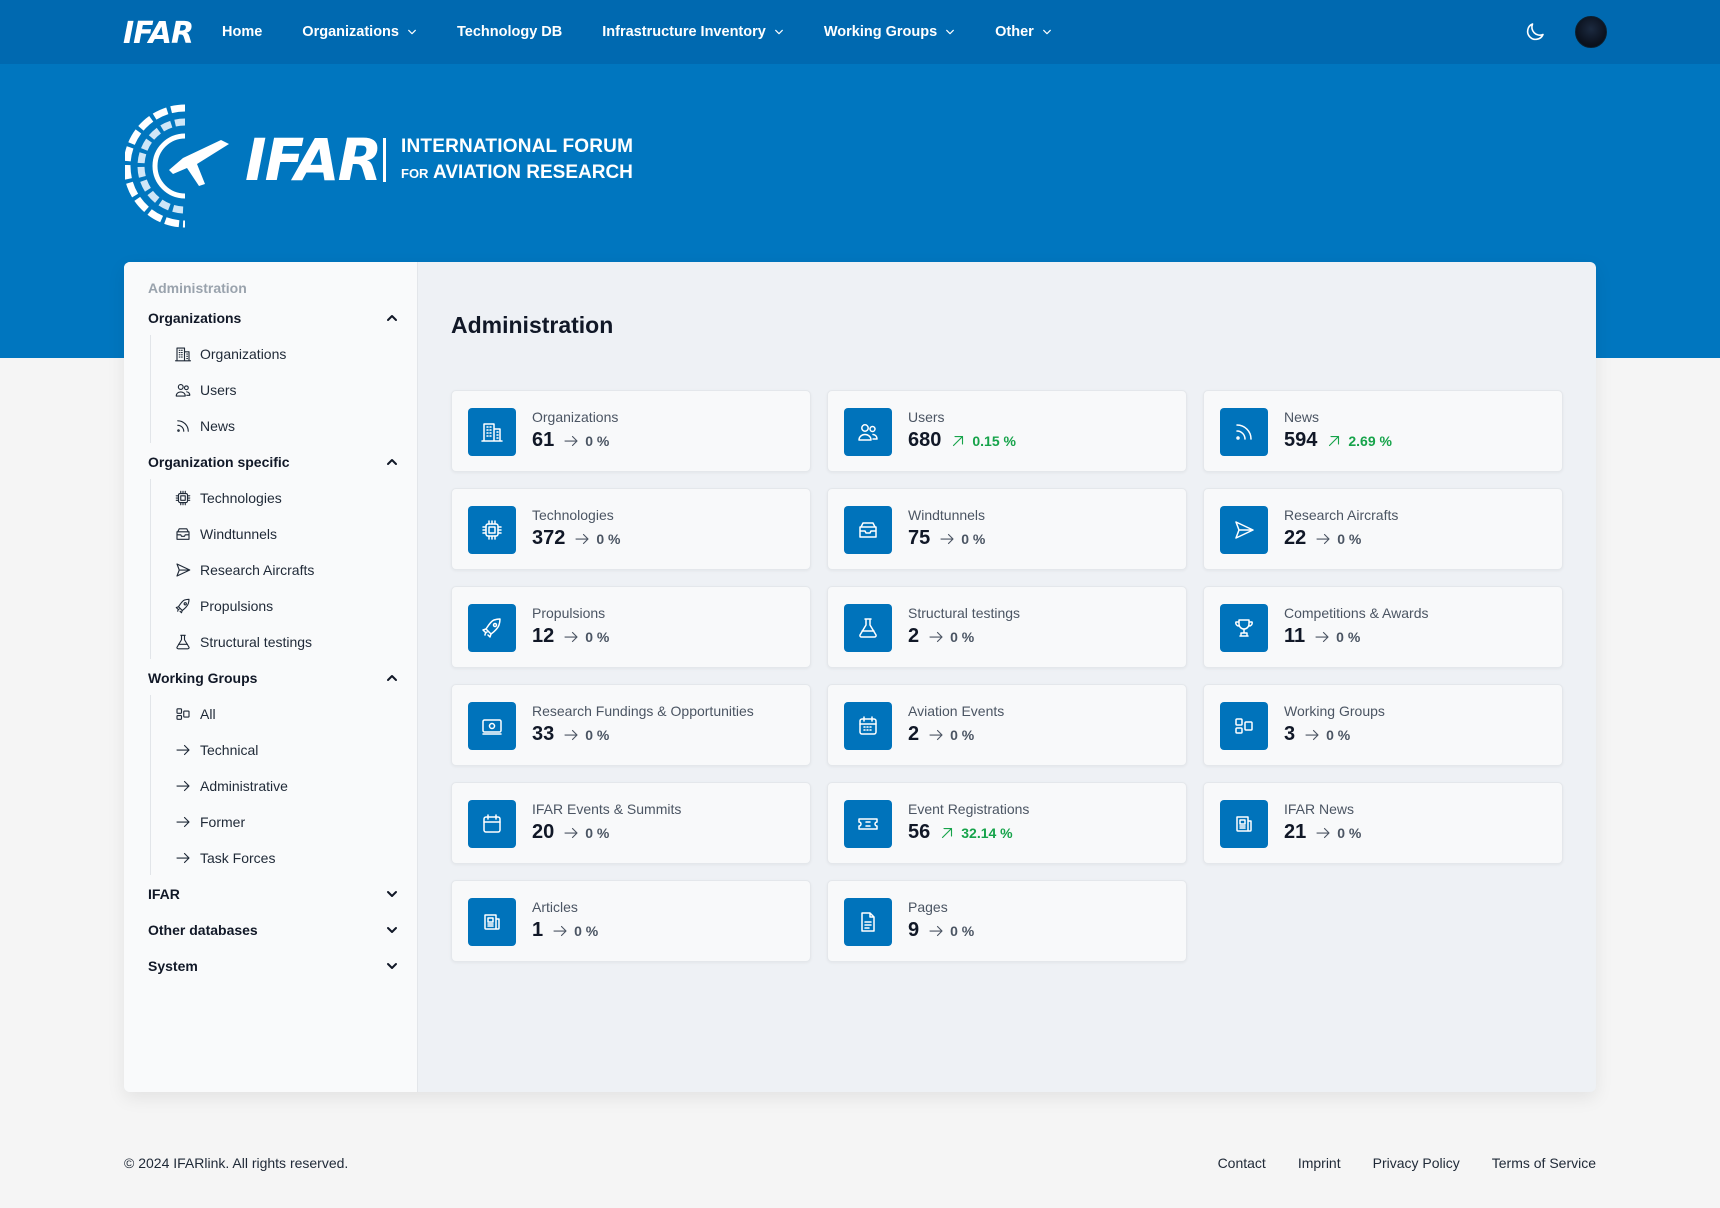 The height and width of the screenshot is (1208, 1720). Describe the element at coordinates (273, 318) in the screenshot. I see `sidebar-group-organizations: Organizations` at that location.